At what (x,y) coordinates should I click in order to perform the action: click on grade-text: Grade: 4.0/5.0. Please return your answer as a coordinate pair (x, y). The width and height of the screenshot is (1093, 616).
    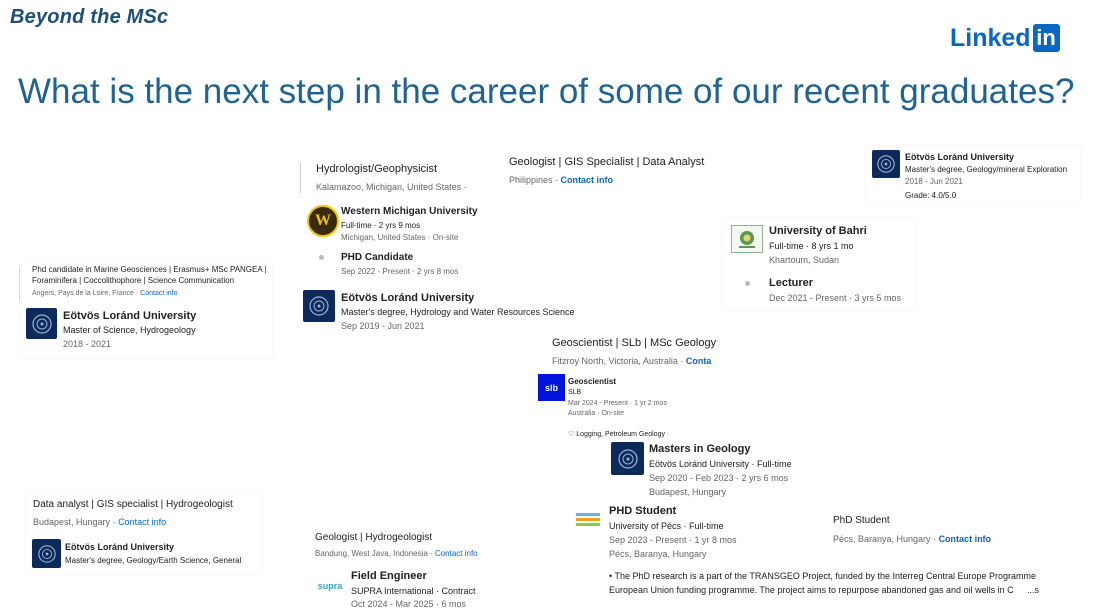
    Looking at the image, I should click on (931, 195).